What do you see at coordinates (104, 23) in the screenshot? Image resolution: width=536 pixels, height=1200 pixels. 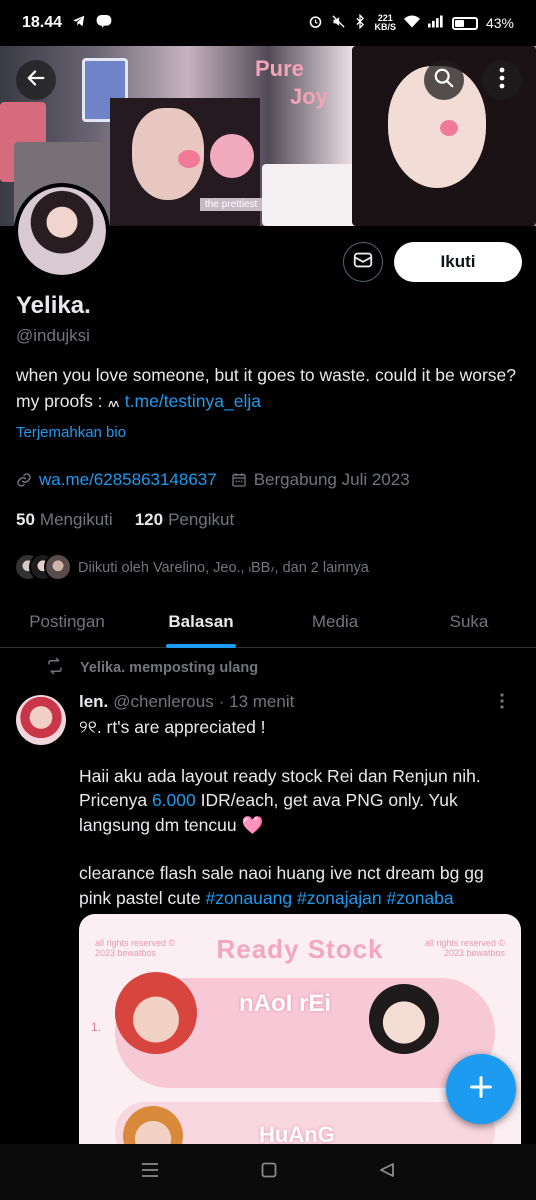 I see `line-app-icon` at bounding box center [104, 23].